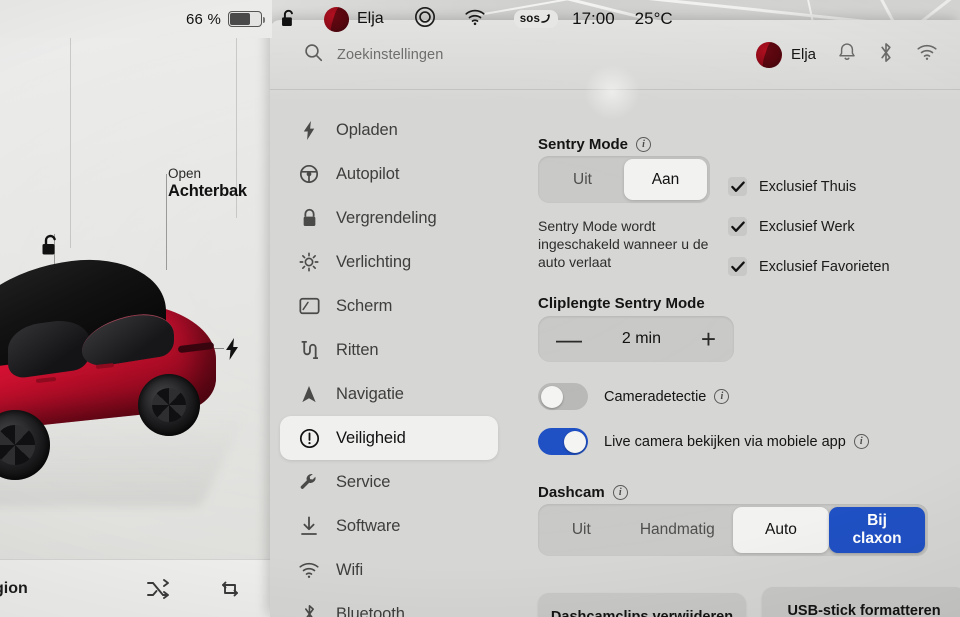 This screenshot has width=960, height=617. I want to click on format-usb-button: USB-stick formatteren, so click(861, 602).